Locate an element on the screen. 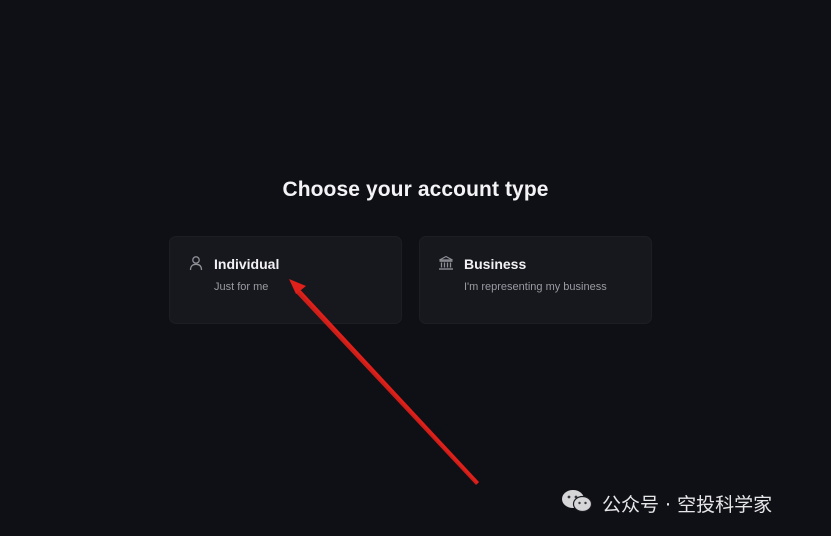 This screenshot has width=831, height=536. watermark: 公众号 · 空投科学家 is located at coordinates (666, 503).